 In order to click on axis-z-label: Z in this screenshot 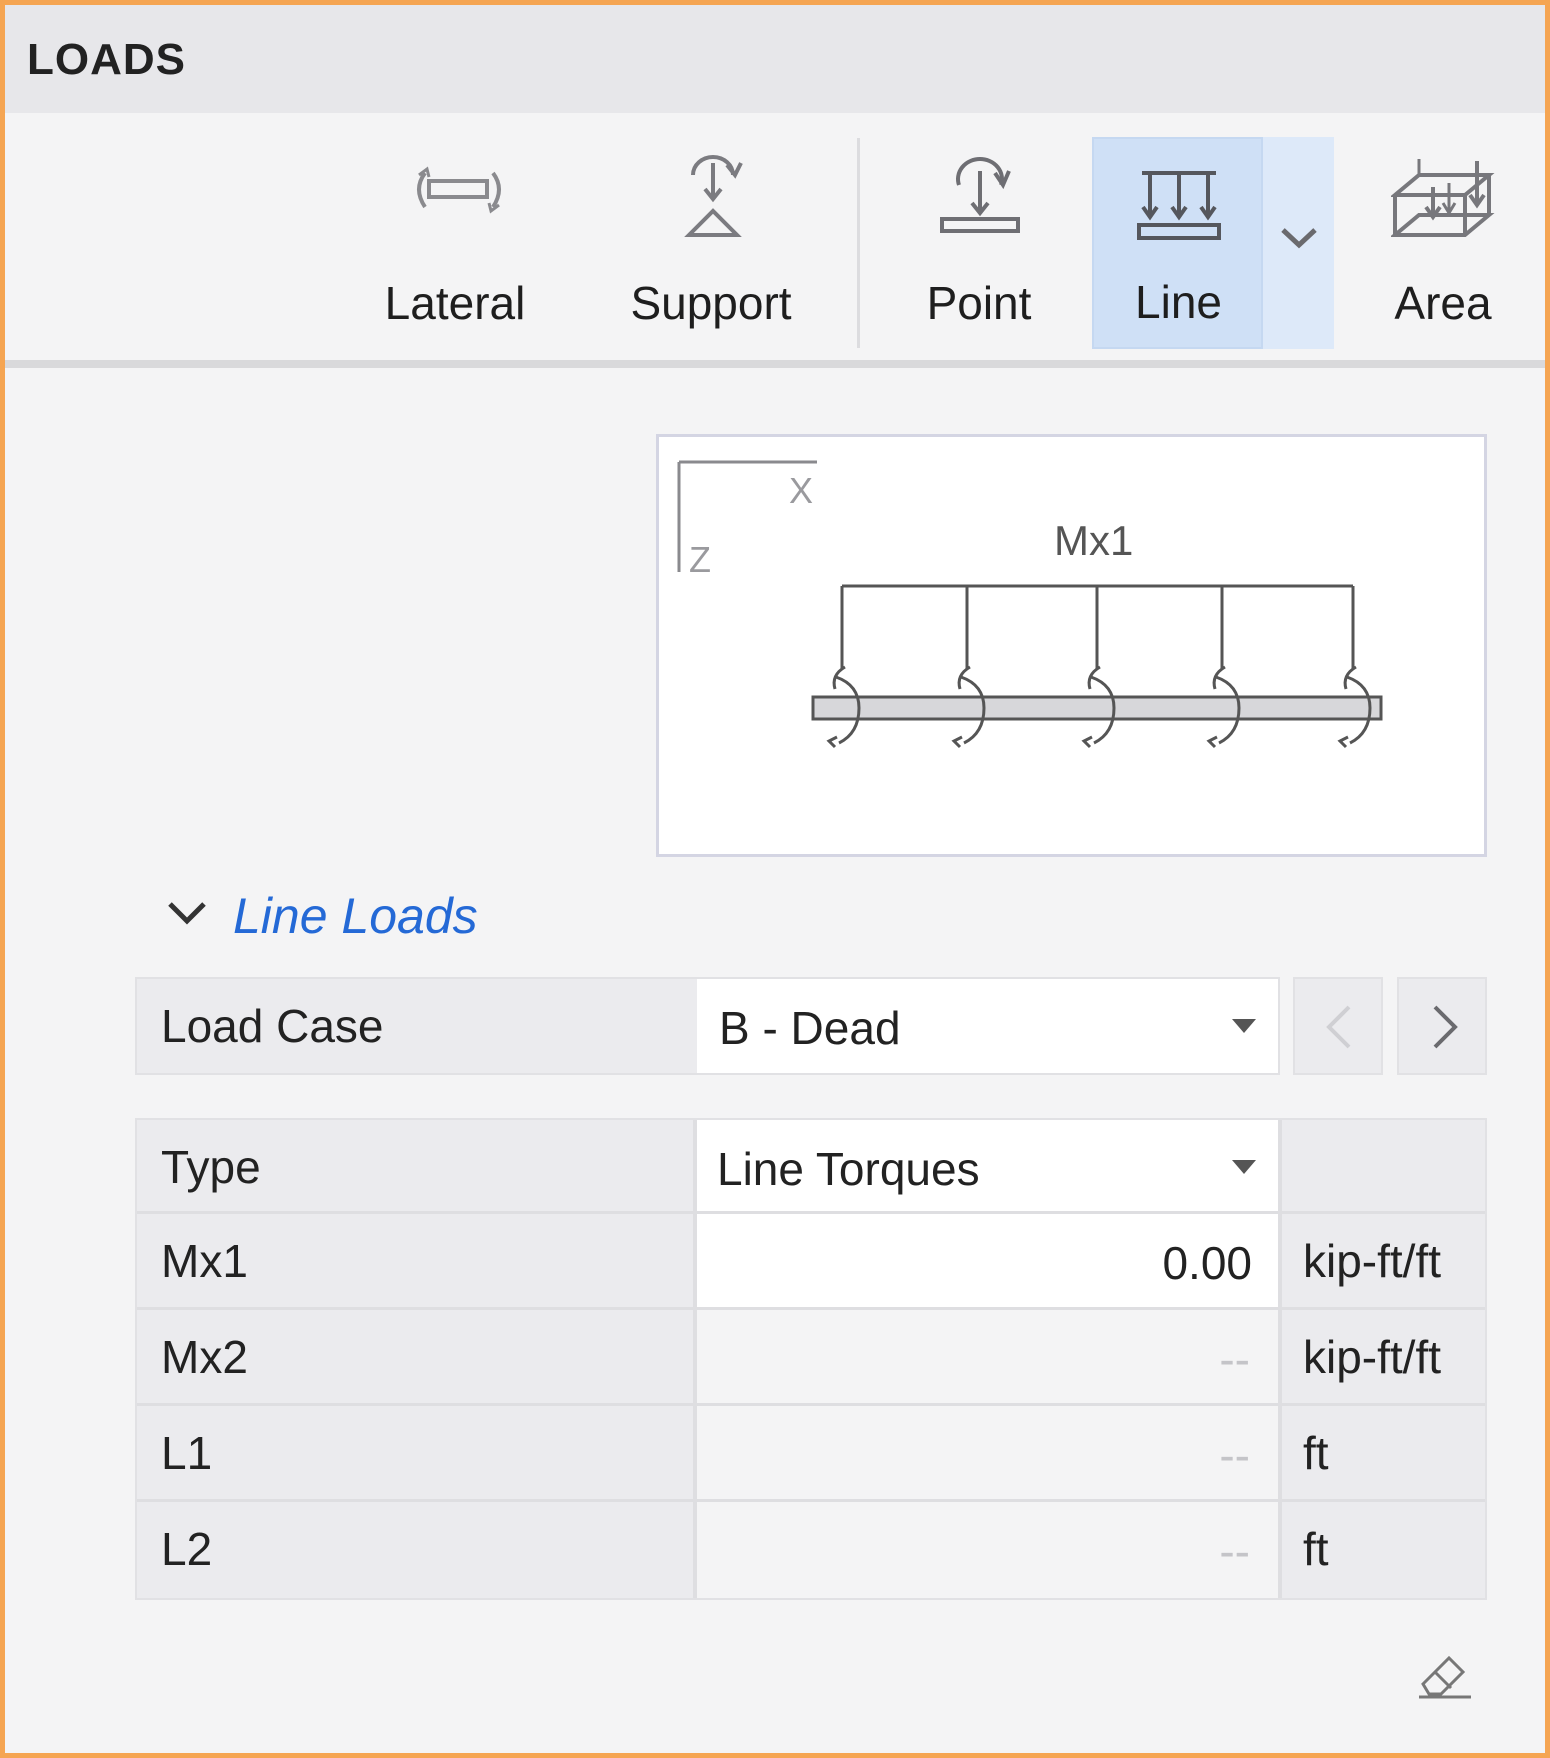, I will do `click(700, 559)`.